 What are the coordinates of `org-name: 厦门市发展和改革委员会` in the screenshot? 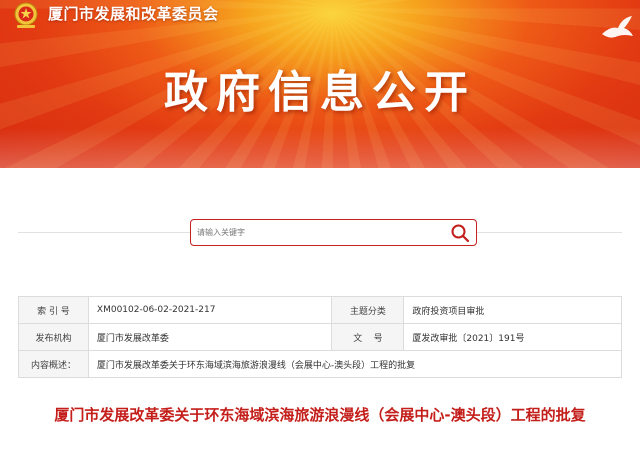 It's located at (133, 13).